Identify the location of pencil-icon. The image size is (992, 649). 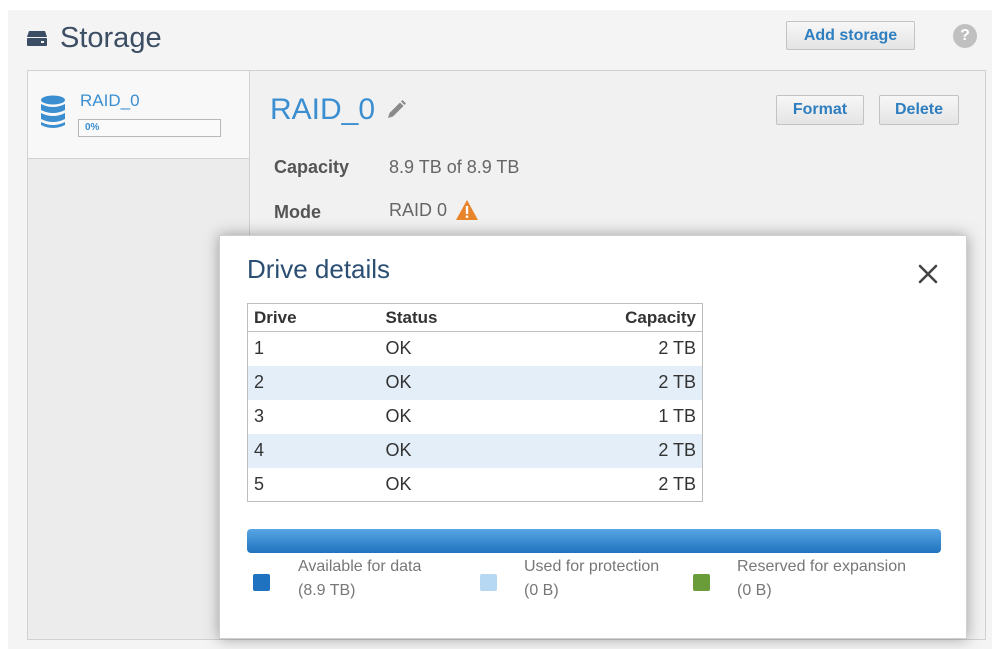
(396, 110).